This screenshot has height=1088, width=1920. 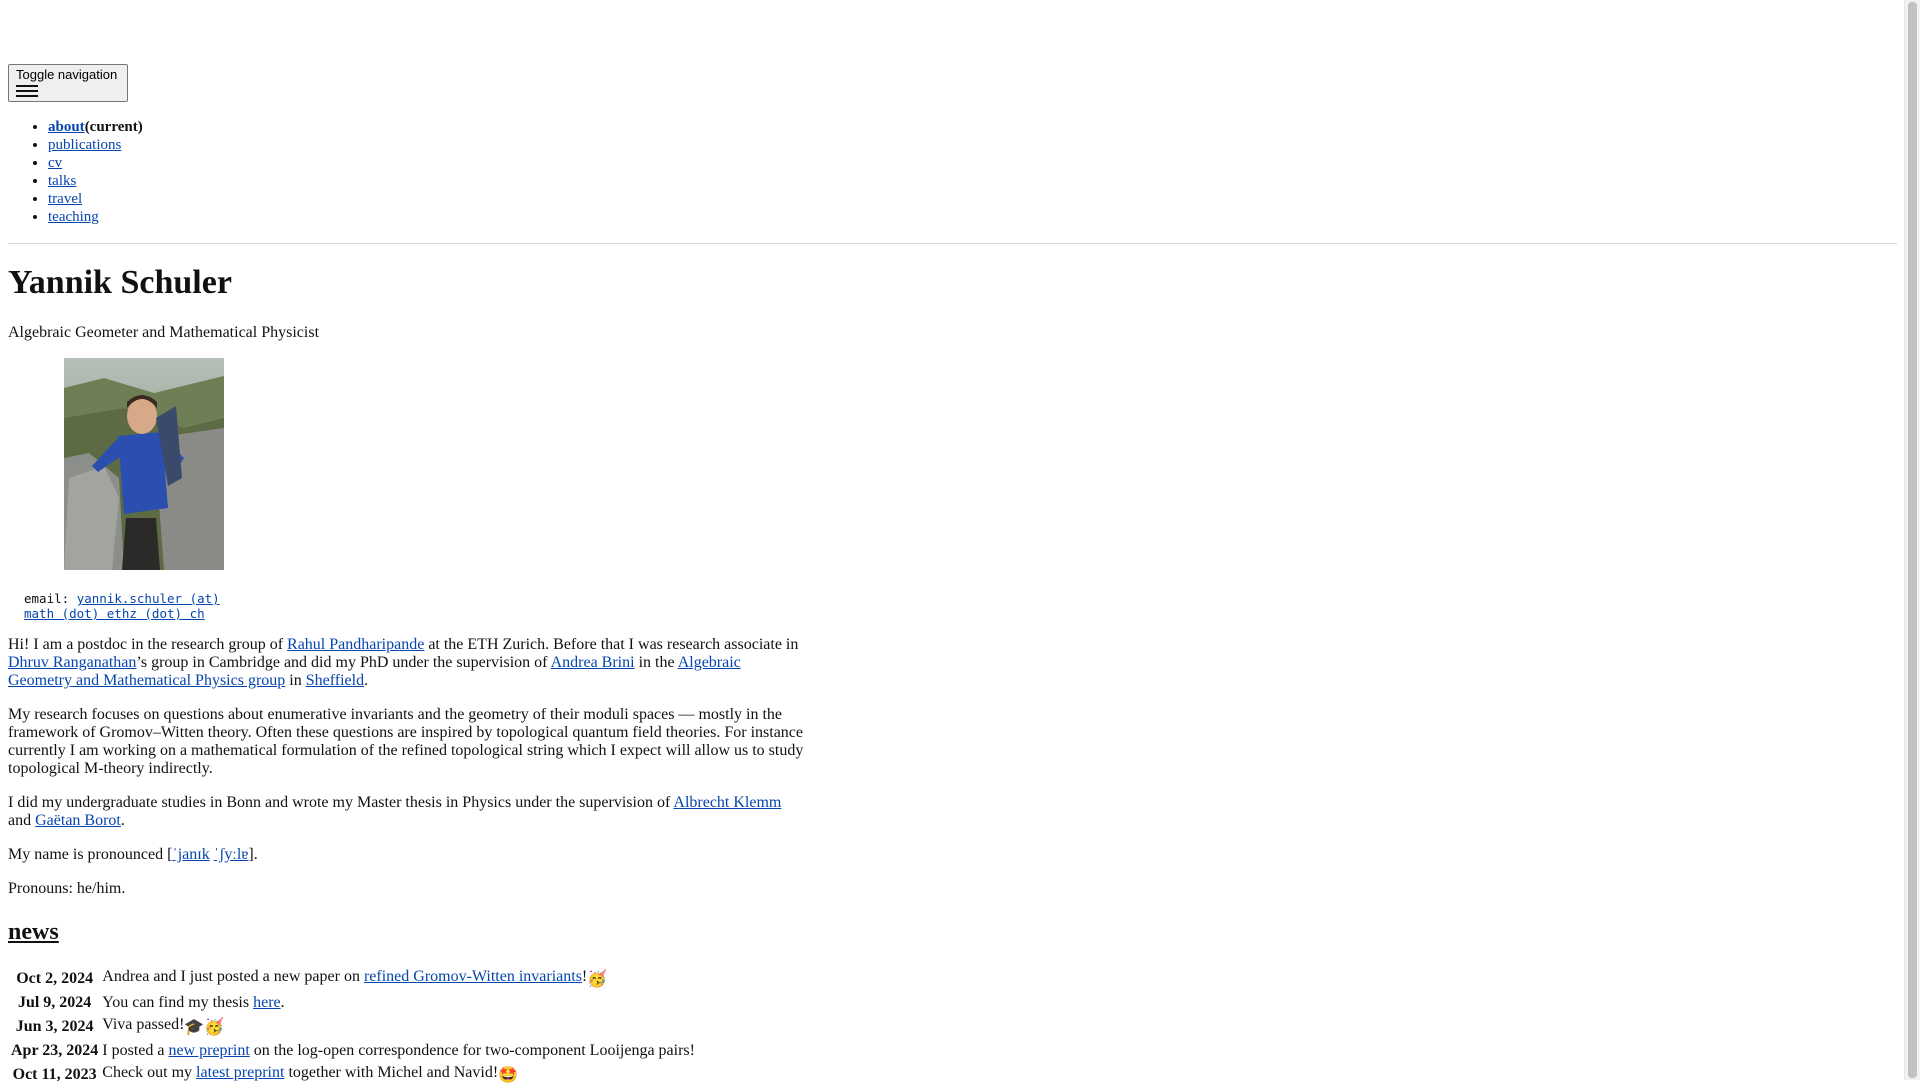 I want to click on scrollbar-thumb, so click(x=1912, y=540).